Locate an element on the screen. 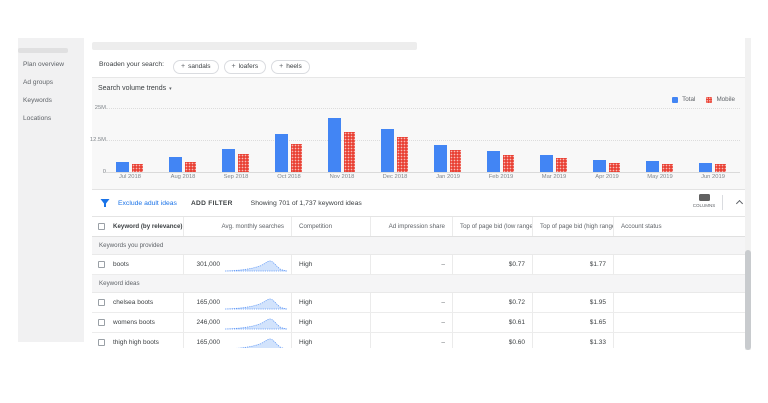 Image resolution: width=768 pixels, height=403 pixels. broaden-chip-sandals: + sandals is located at coordinates (196, 66).